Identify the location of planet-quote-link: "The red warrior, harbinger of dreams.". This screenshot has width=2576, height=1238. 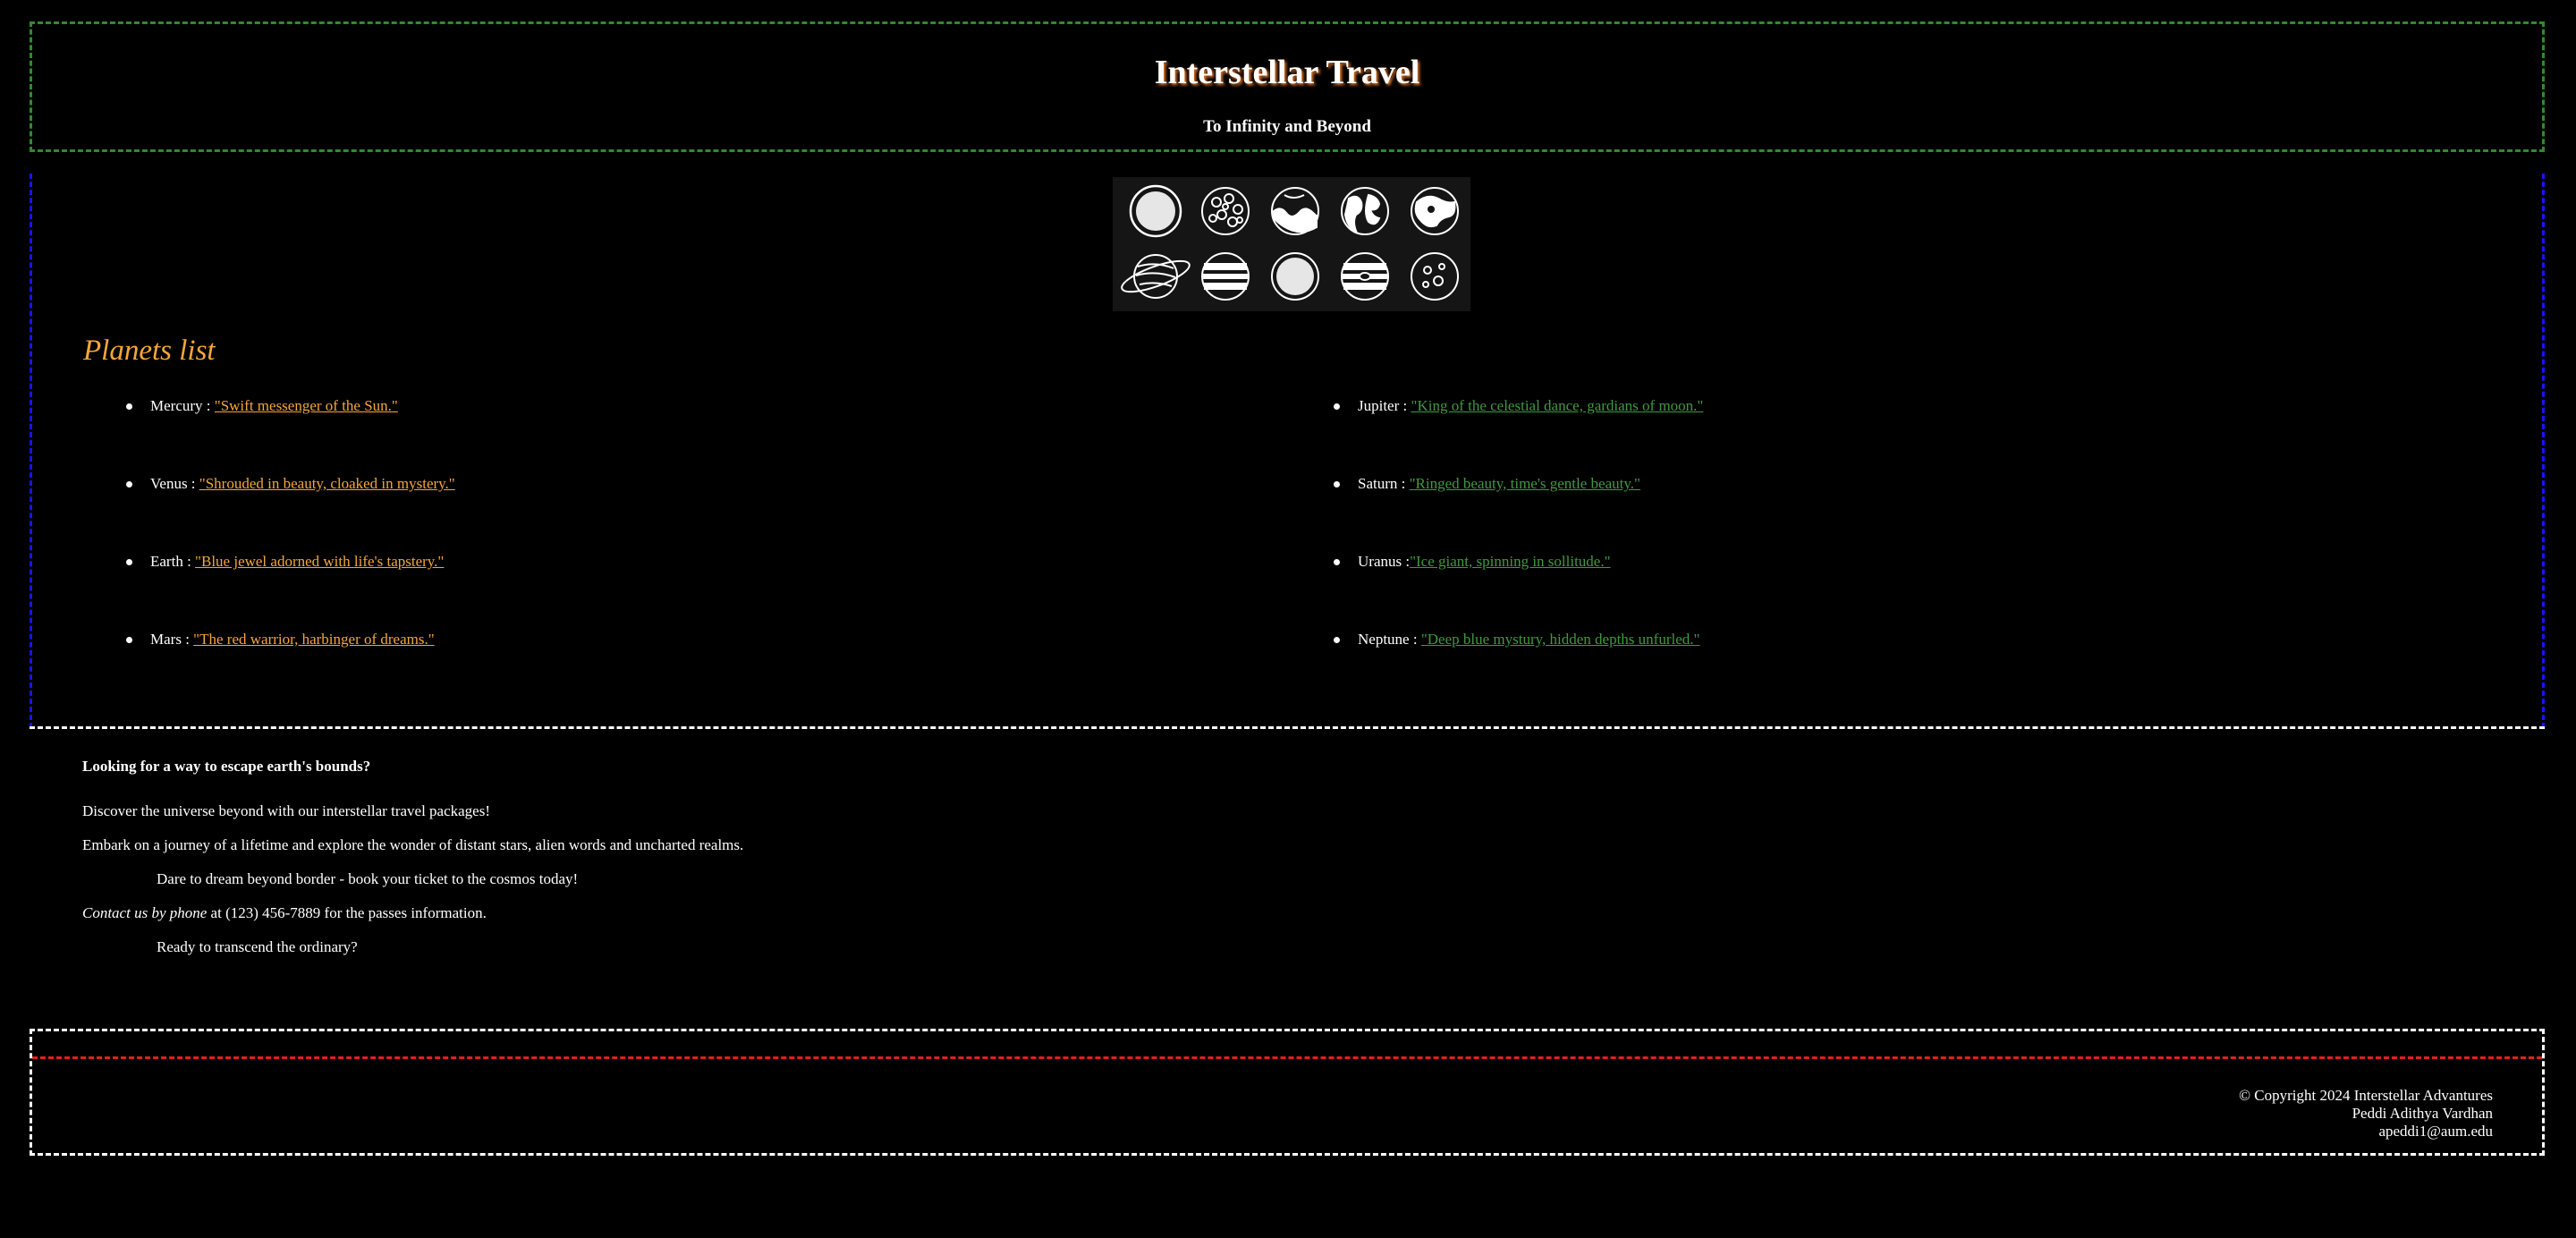
(314, 639).